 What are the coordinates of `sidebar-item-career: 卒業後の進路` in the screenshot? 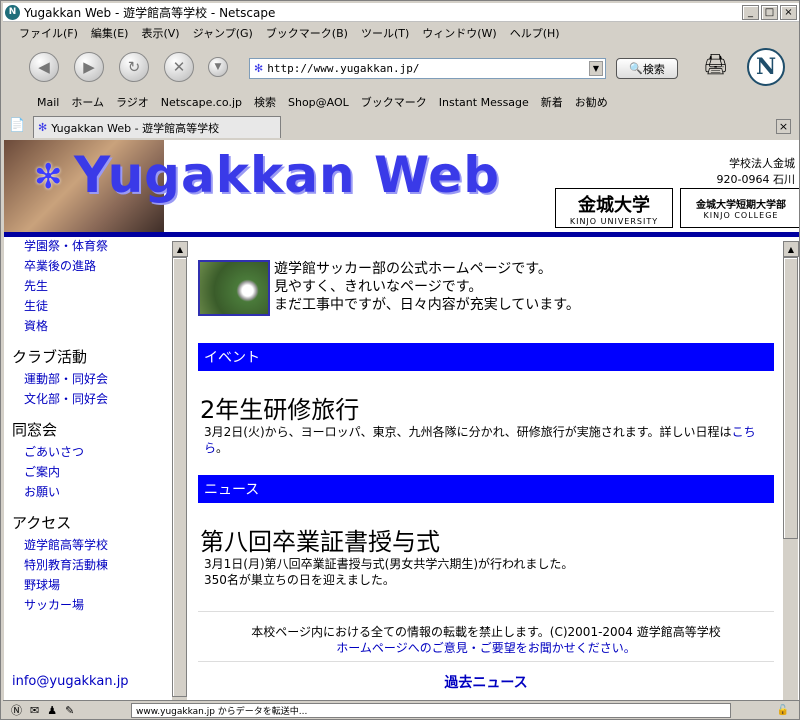 It's located at (87, 266).